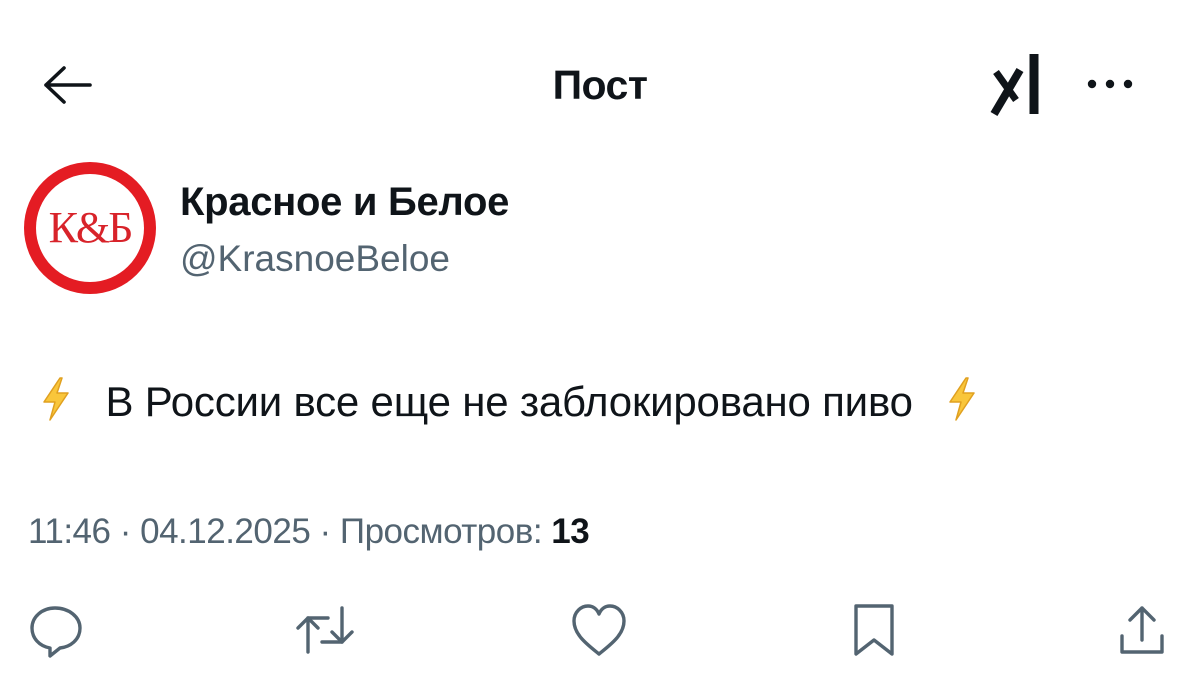 The height and width of the screenshot is (685, 1200). I want to click on share-icon, so click(1142, 630).